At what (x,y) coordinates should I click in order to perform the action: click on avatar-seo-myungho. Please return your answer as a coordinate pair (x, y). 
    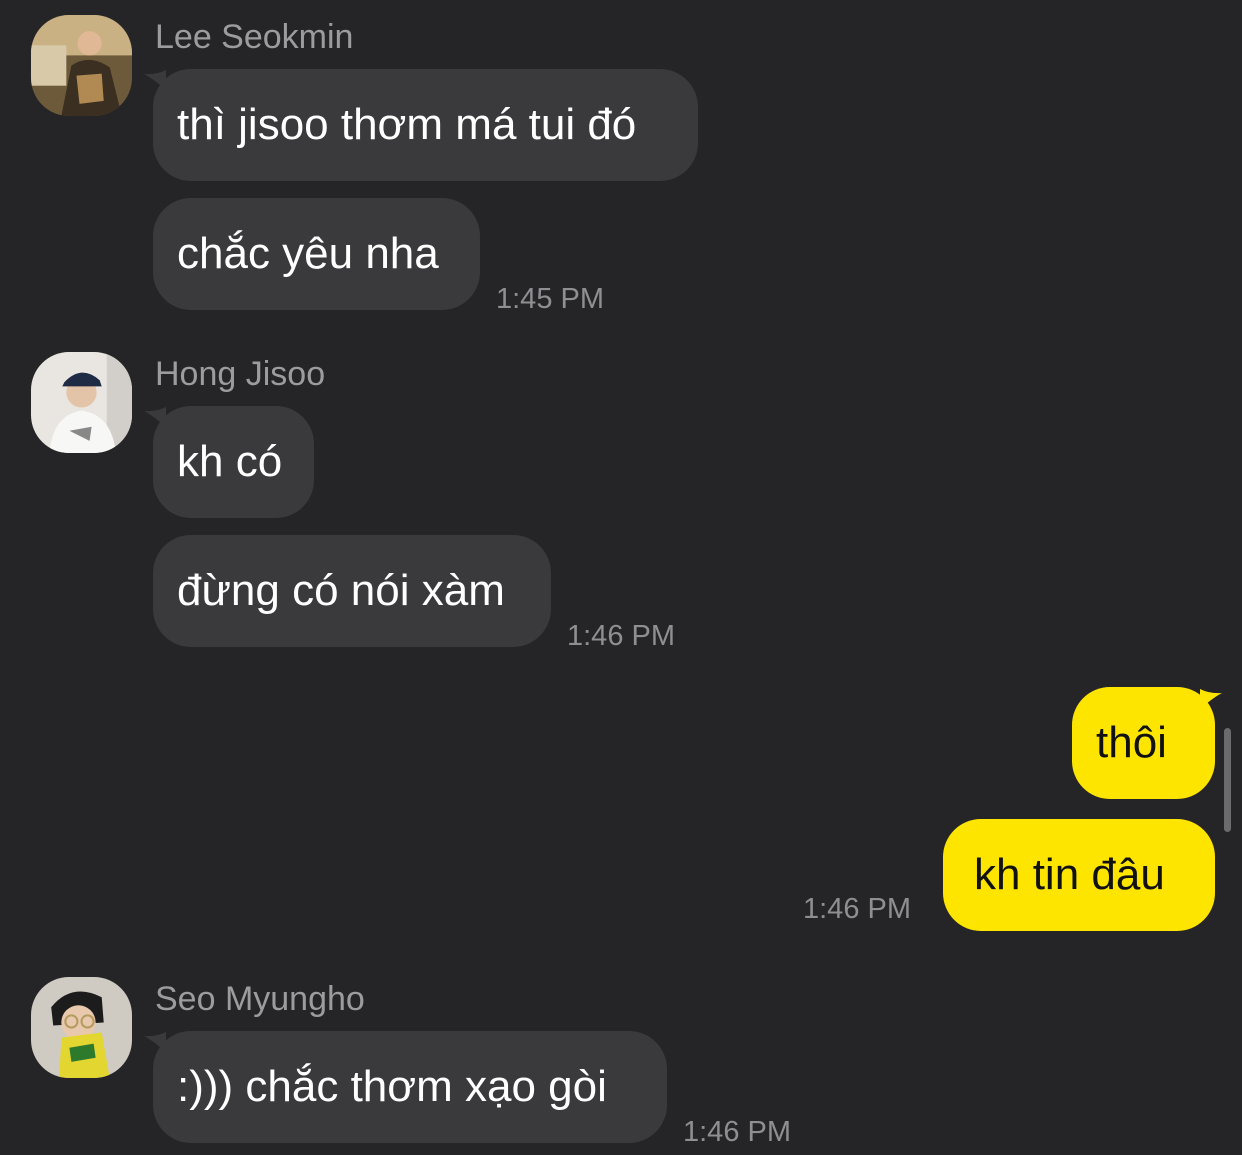
    Looking at the image, I should click on (81, 1027).